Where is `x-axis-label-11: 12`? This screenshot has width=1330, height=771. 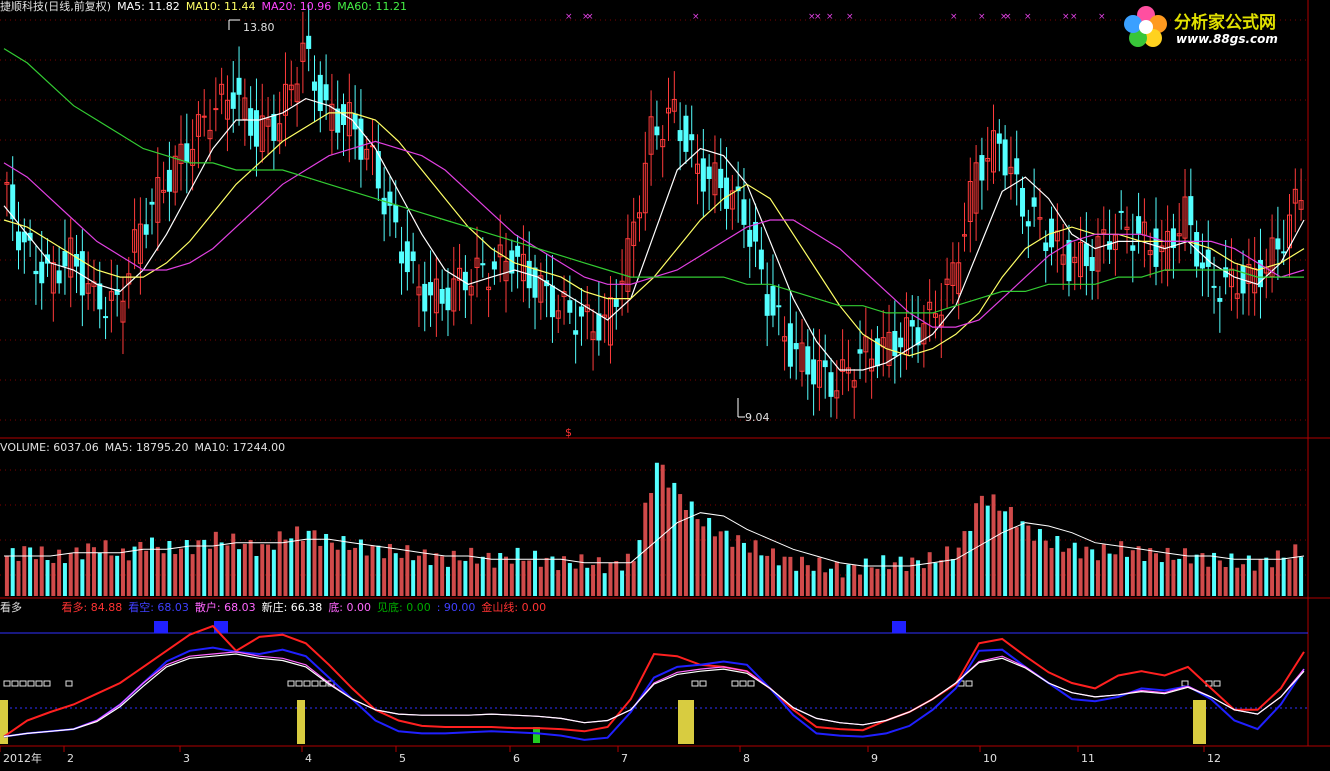 x-axis-label-11: 12 is located at coordinates (1214, 758).